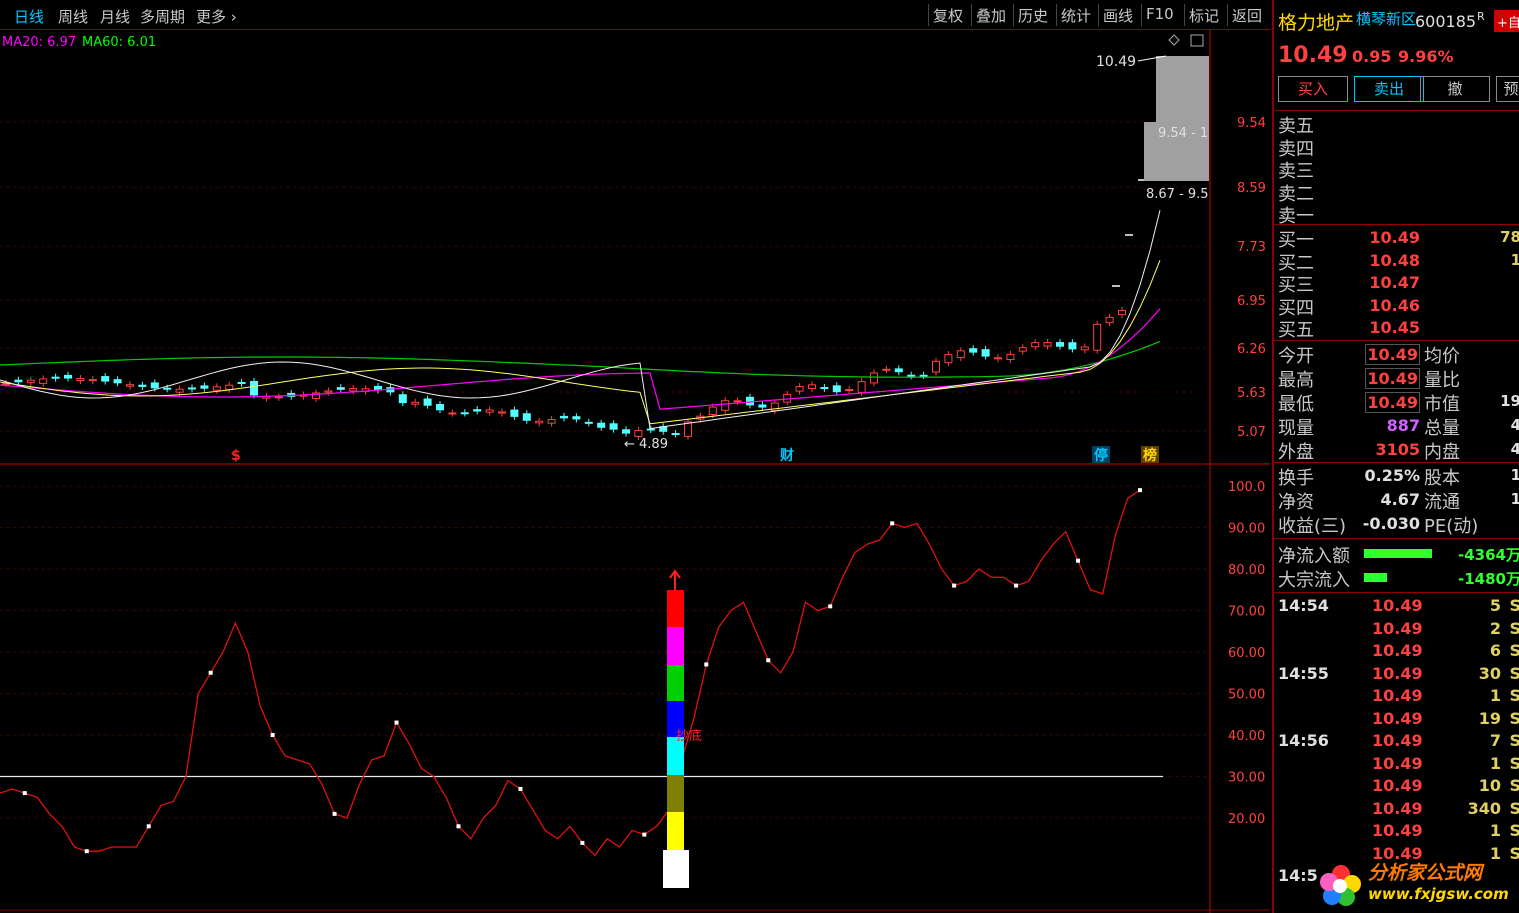  What do you see at coordinates (1396, 147) in the screenshot?
I see `sell-level-row: 卖四` at bounding box center [1396, 147].